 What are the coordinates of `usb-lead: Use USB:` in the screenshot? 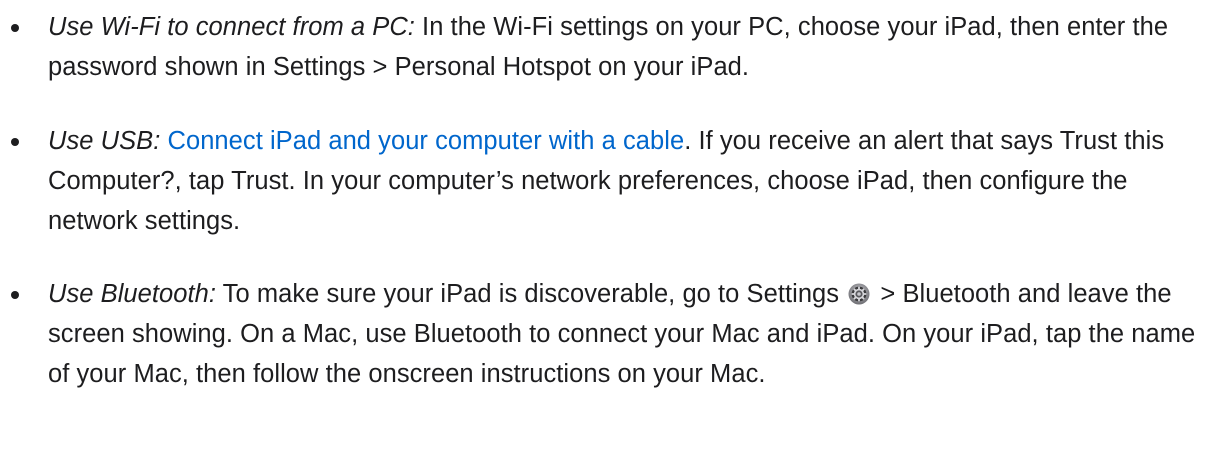 It's located at (104, 141).